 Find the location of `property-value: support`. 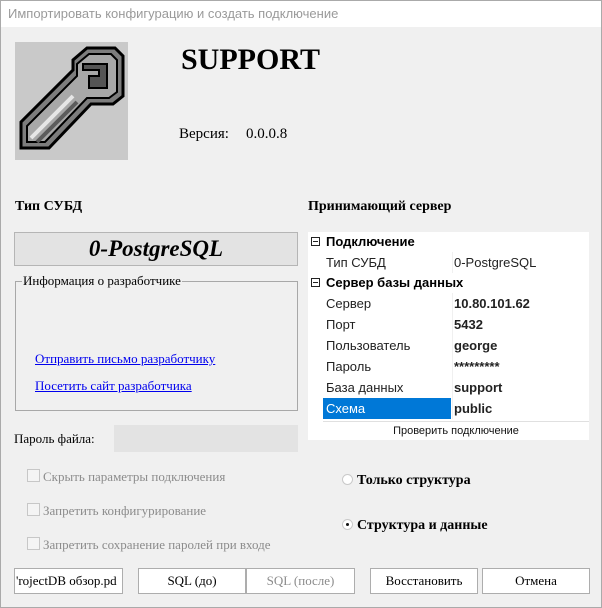

property-value: support is located at coordinates (521, 387).